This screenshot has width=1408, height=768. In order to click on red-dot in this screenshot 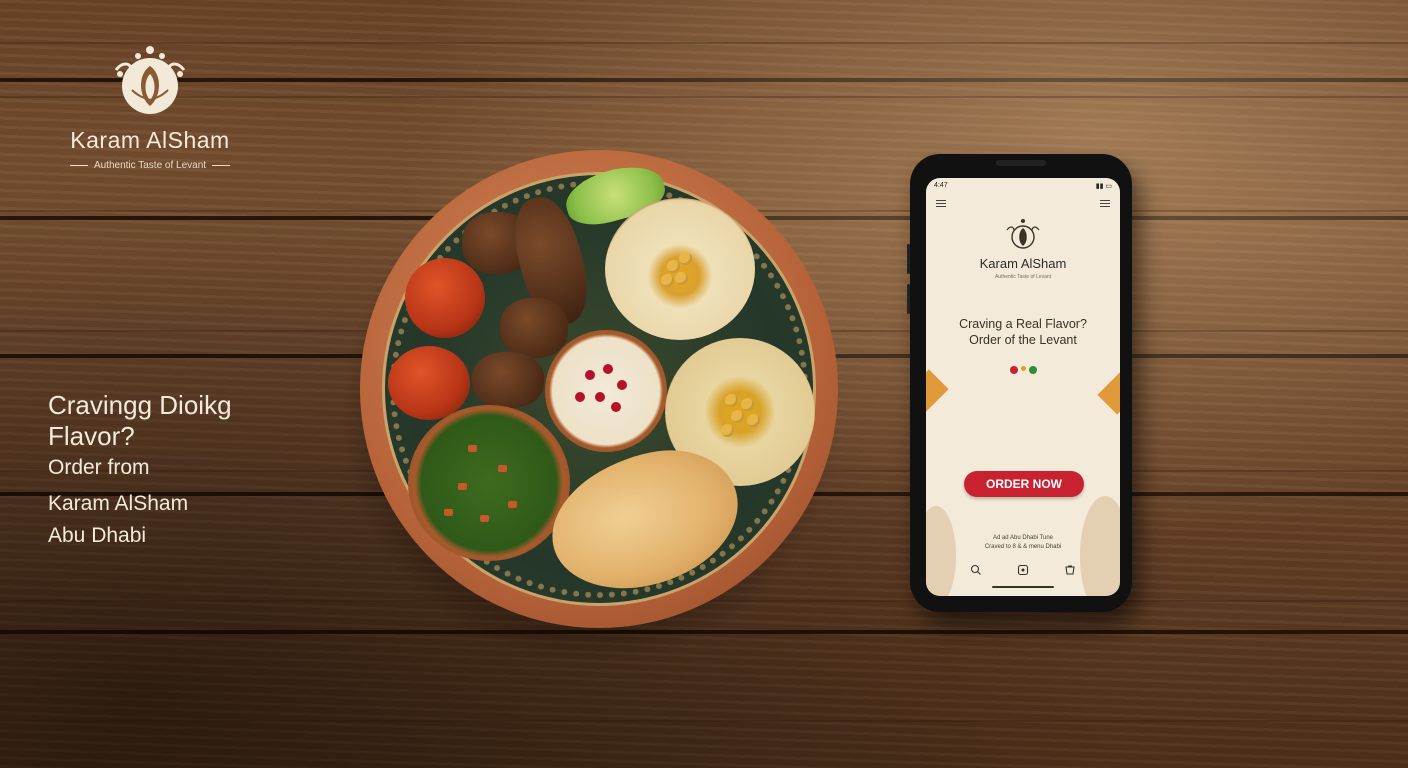, I will do `click(1013, 370)`.